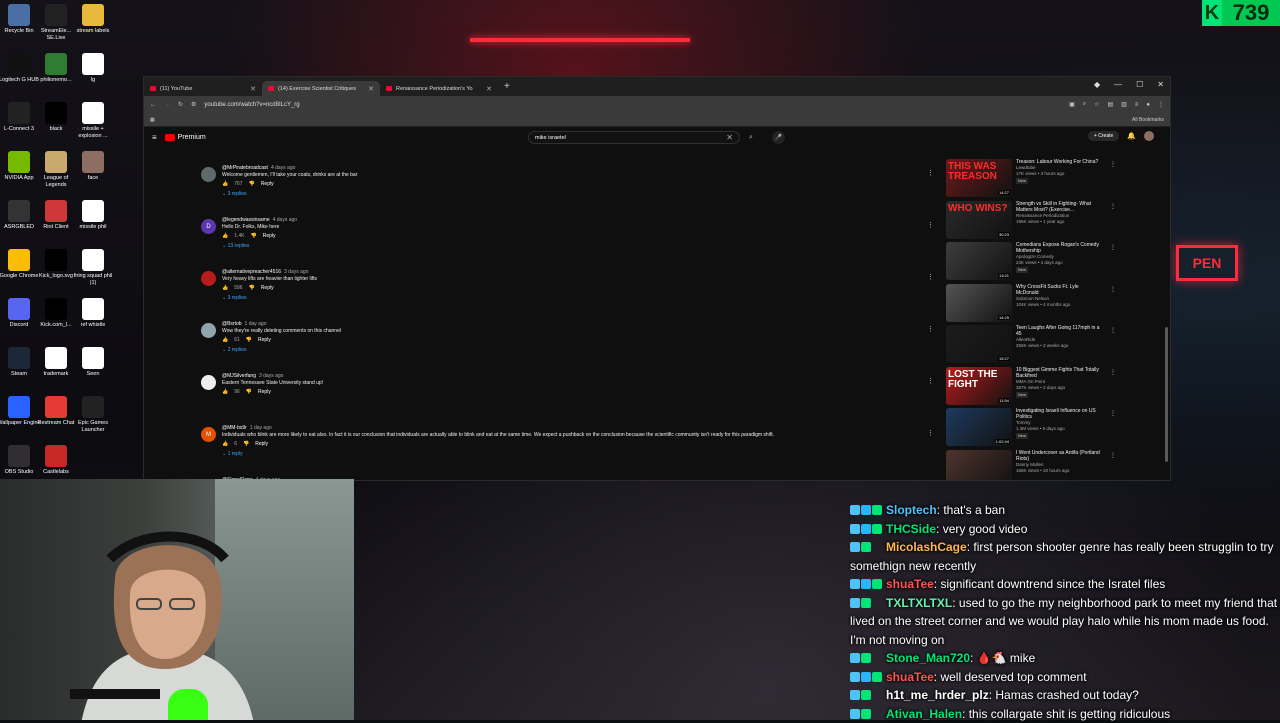 This screenshot has height=723, width=1280. Describe the element at coordinates (1097, 84) in the screenshot. I see `extension-icon: ◆` at that location.